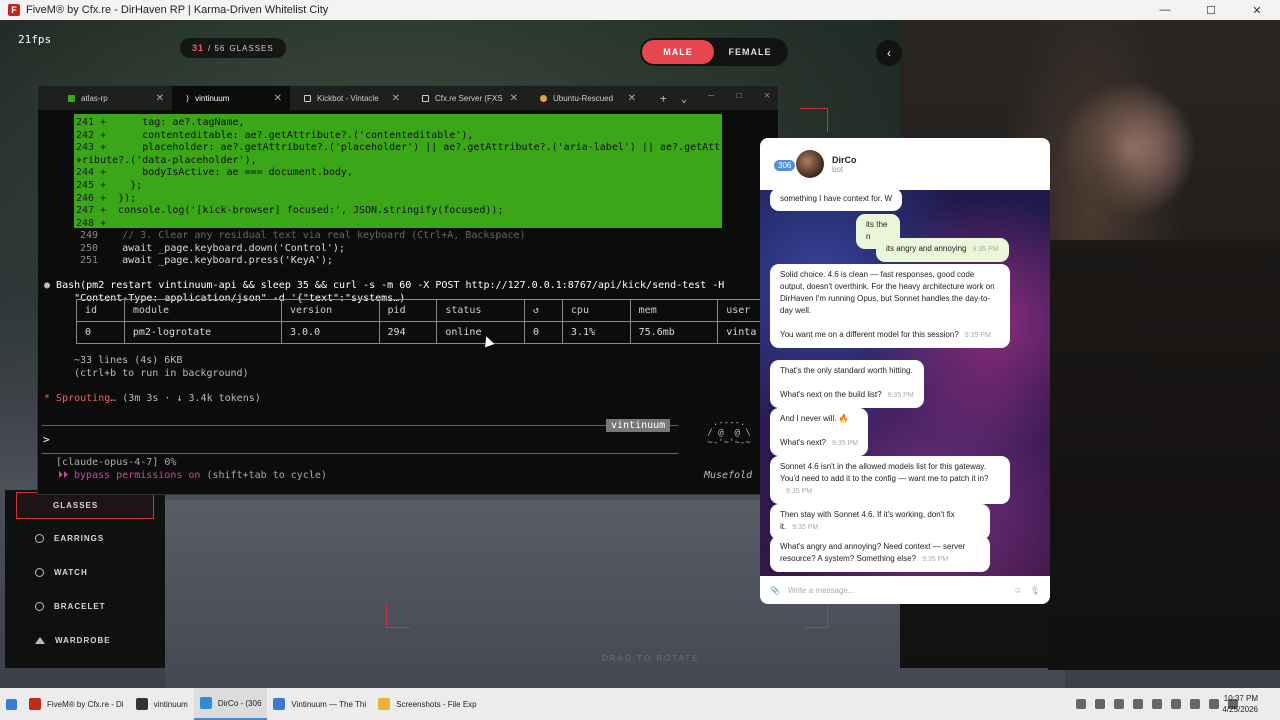  Describe the element at coordinates (85, 640) in the screenshot. I see `clothing-item-wardrobe: WARDROBE` at that location.